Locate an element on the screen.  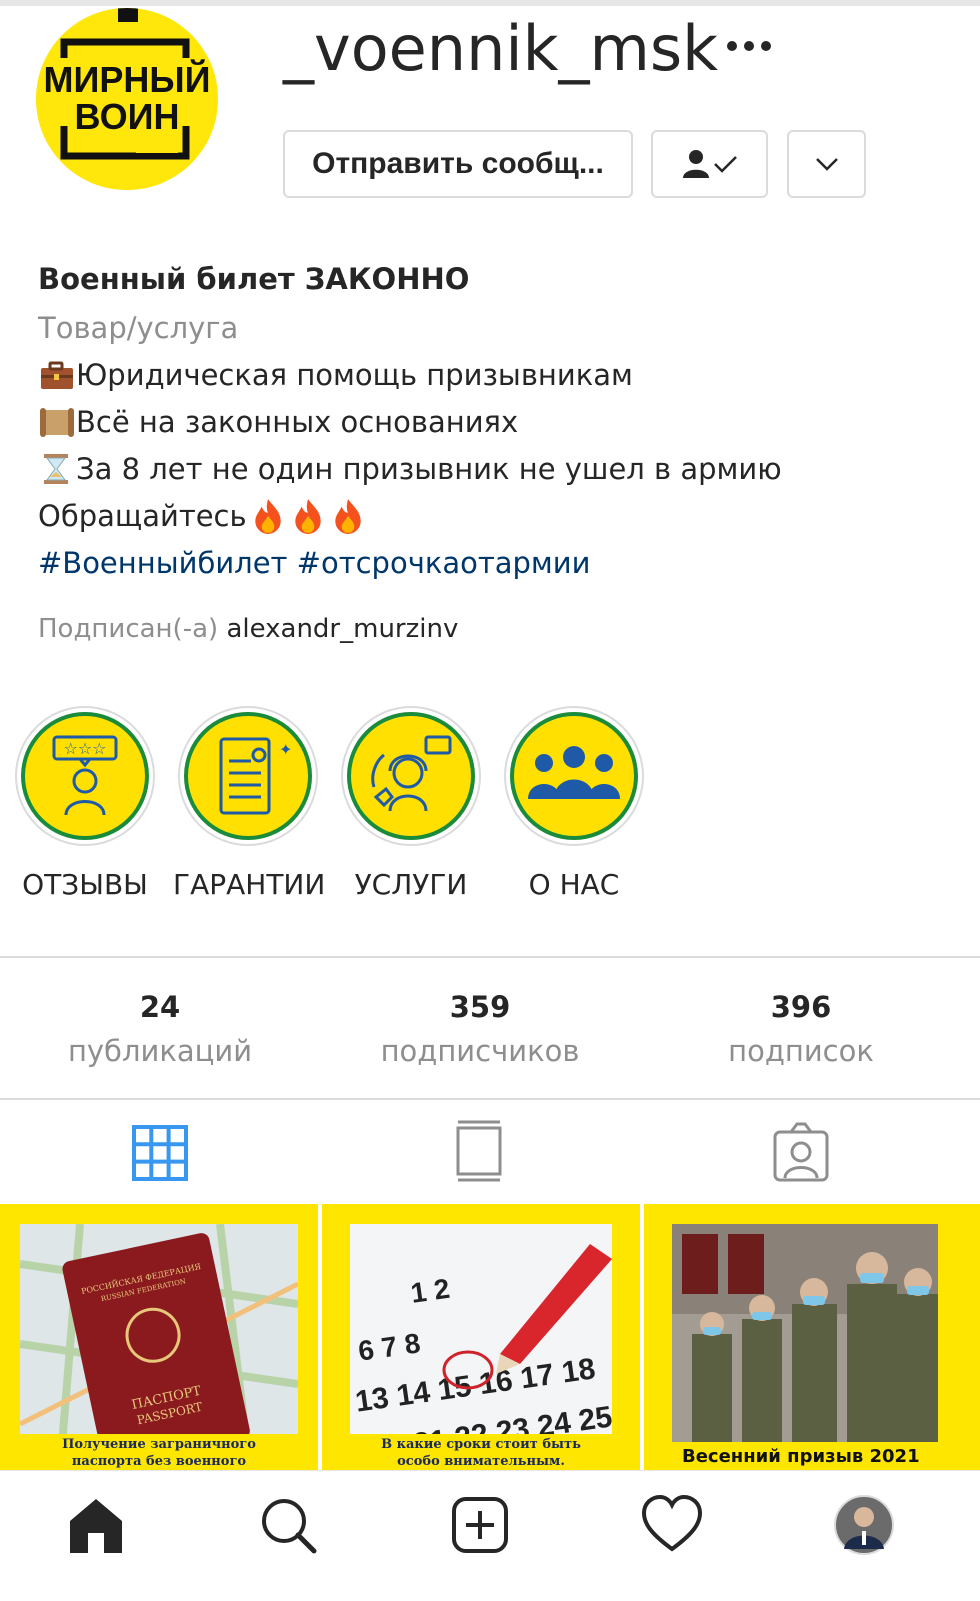
highlight-guarantees: ✦ ГАРАНТИИ is located at coordinates (249, 803).